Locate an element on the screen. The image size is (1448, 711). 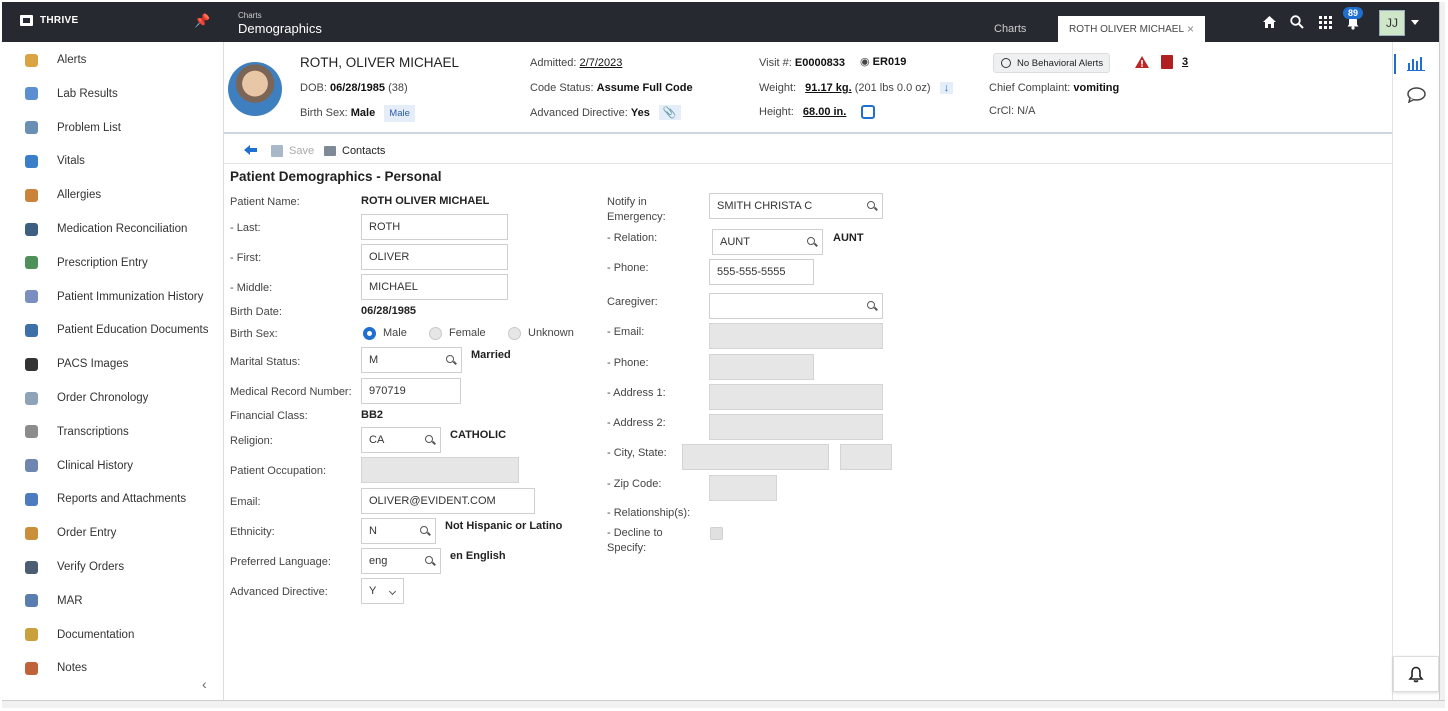
arrow-down-icon: ↓ is located at coordinates (946, 88).